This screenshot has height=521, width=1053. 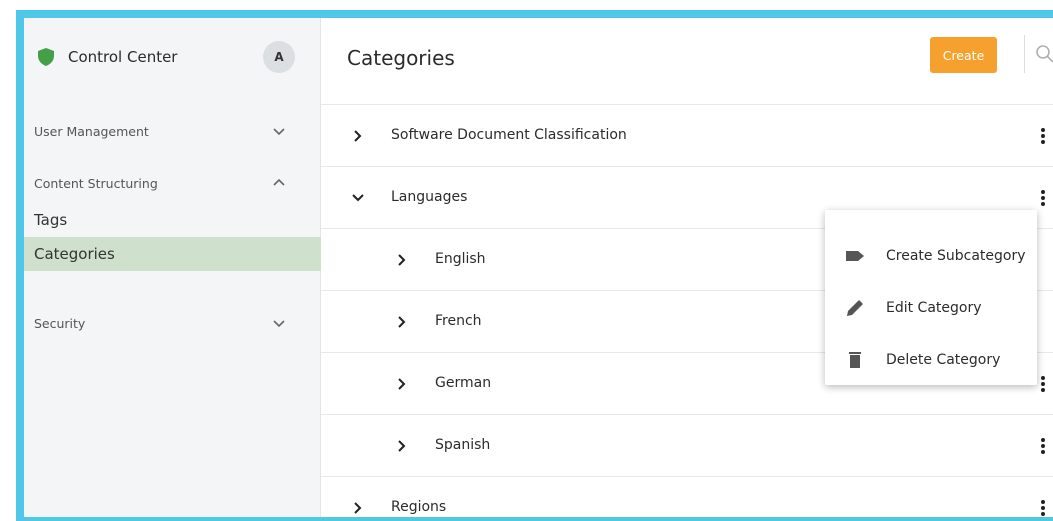 I want to click on tree-row-label: English, so click(x=460, y=258).